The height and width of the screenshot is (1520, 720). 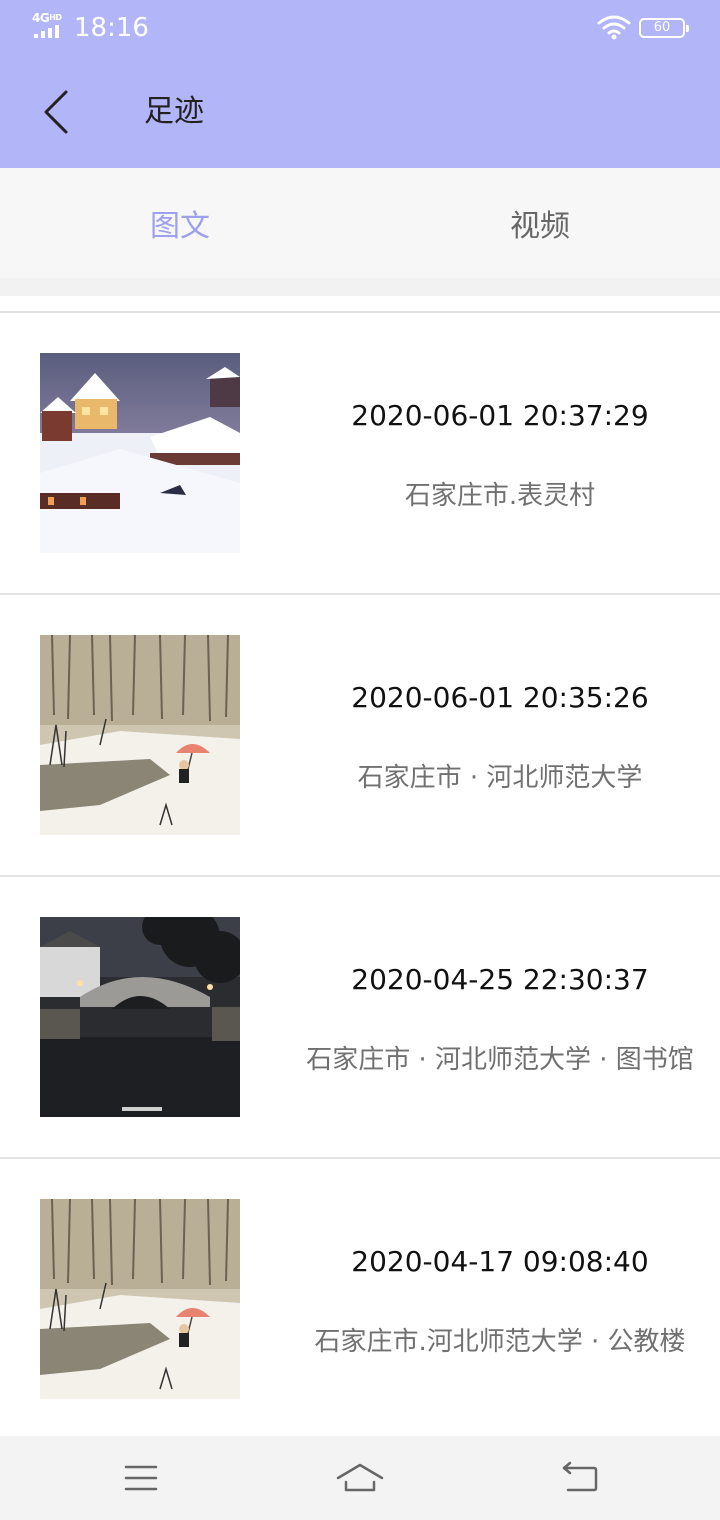 What do you see at coordinates (540, 223) in the screenshot?
I see `tab-video: 视频` at bounding box center [540, 223].